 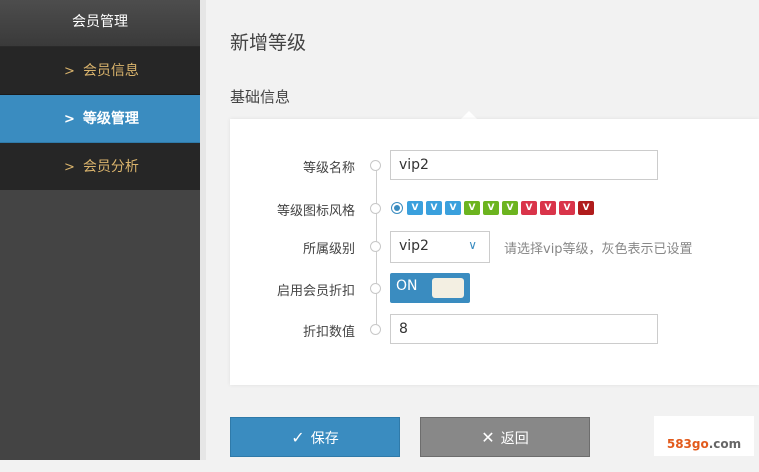 I want to click on watermark-suffix: .com, so click(x=725, y=444).